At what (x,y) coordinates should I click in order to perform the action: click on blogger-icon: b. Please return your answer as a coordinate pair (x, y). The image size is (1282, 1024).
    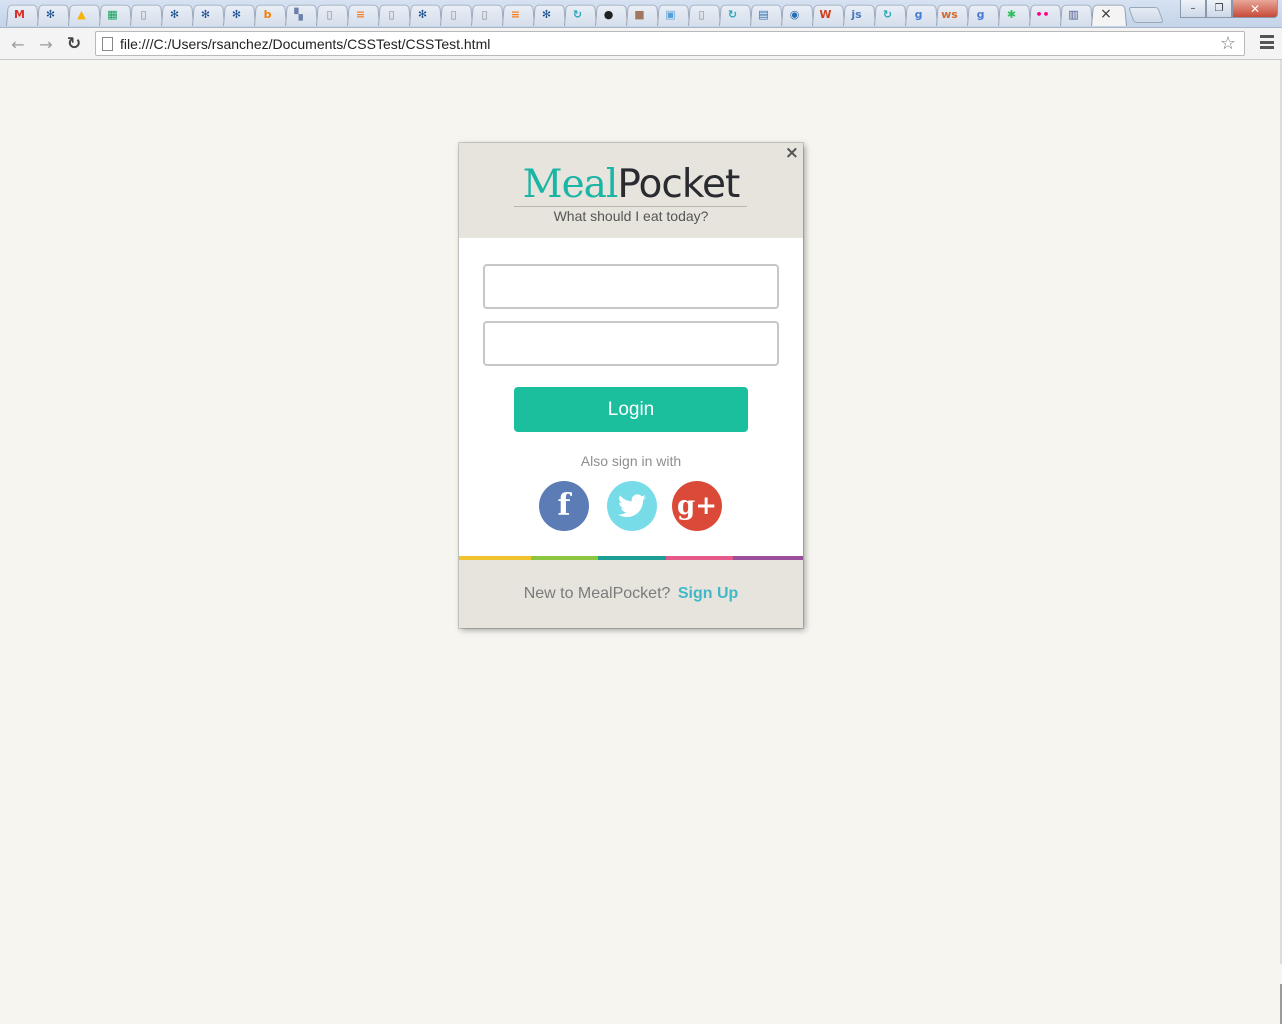
    Looking at the image, I should click on (267, 14).